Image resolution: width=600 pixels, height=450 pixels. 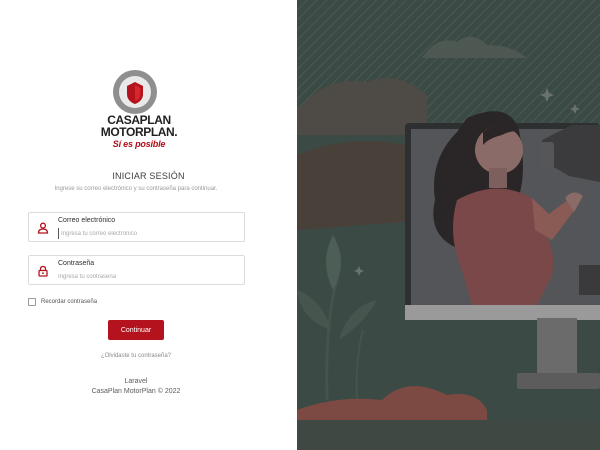 What do you see at coordinates (87, 220) in the screenshot?
I see `email-label: Correo electrónico` at bounding box center [87, 220].